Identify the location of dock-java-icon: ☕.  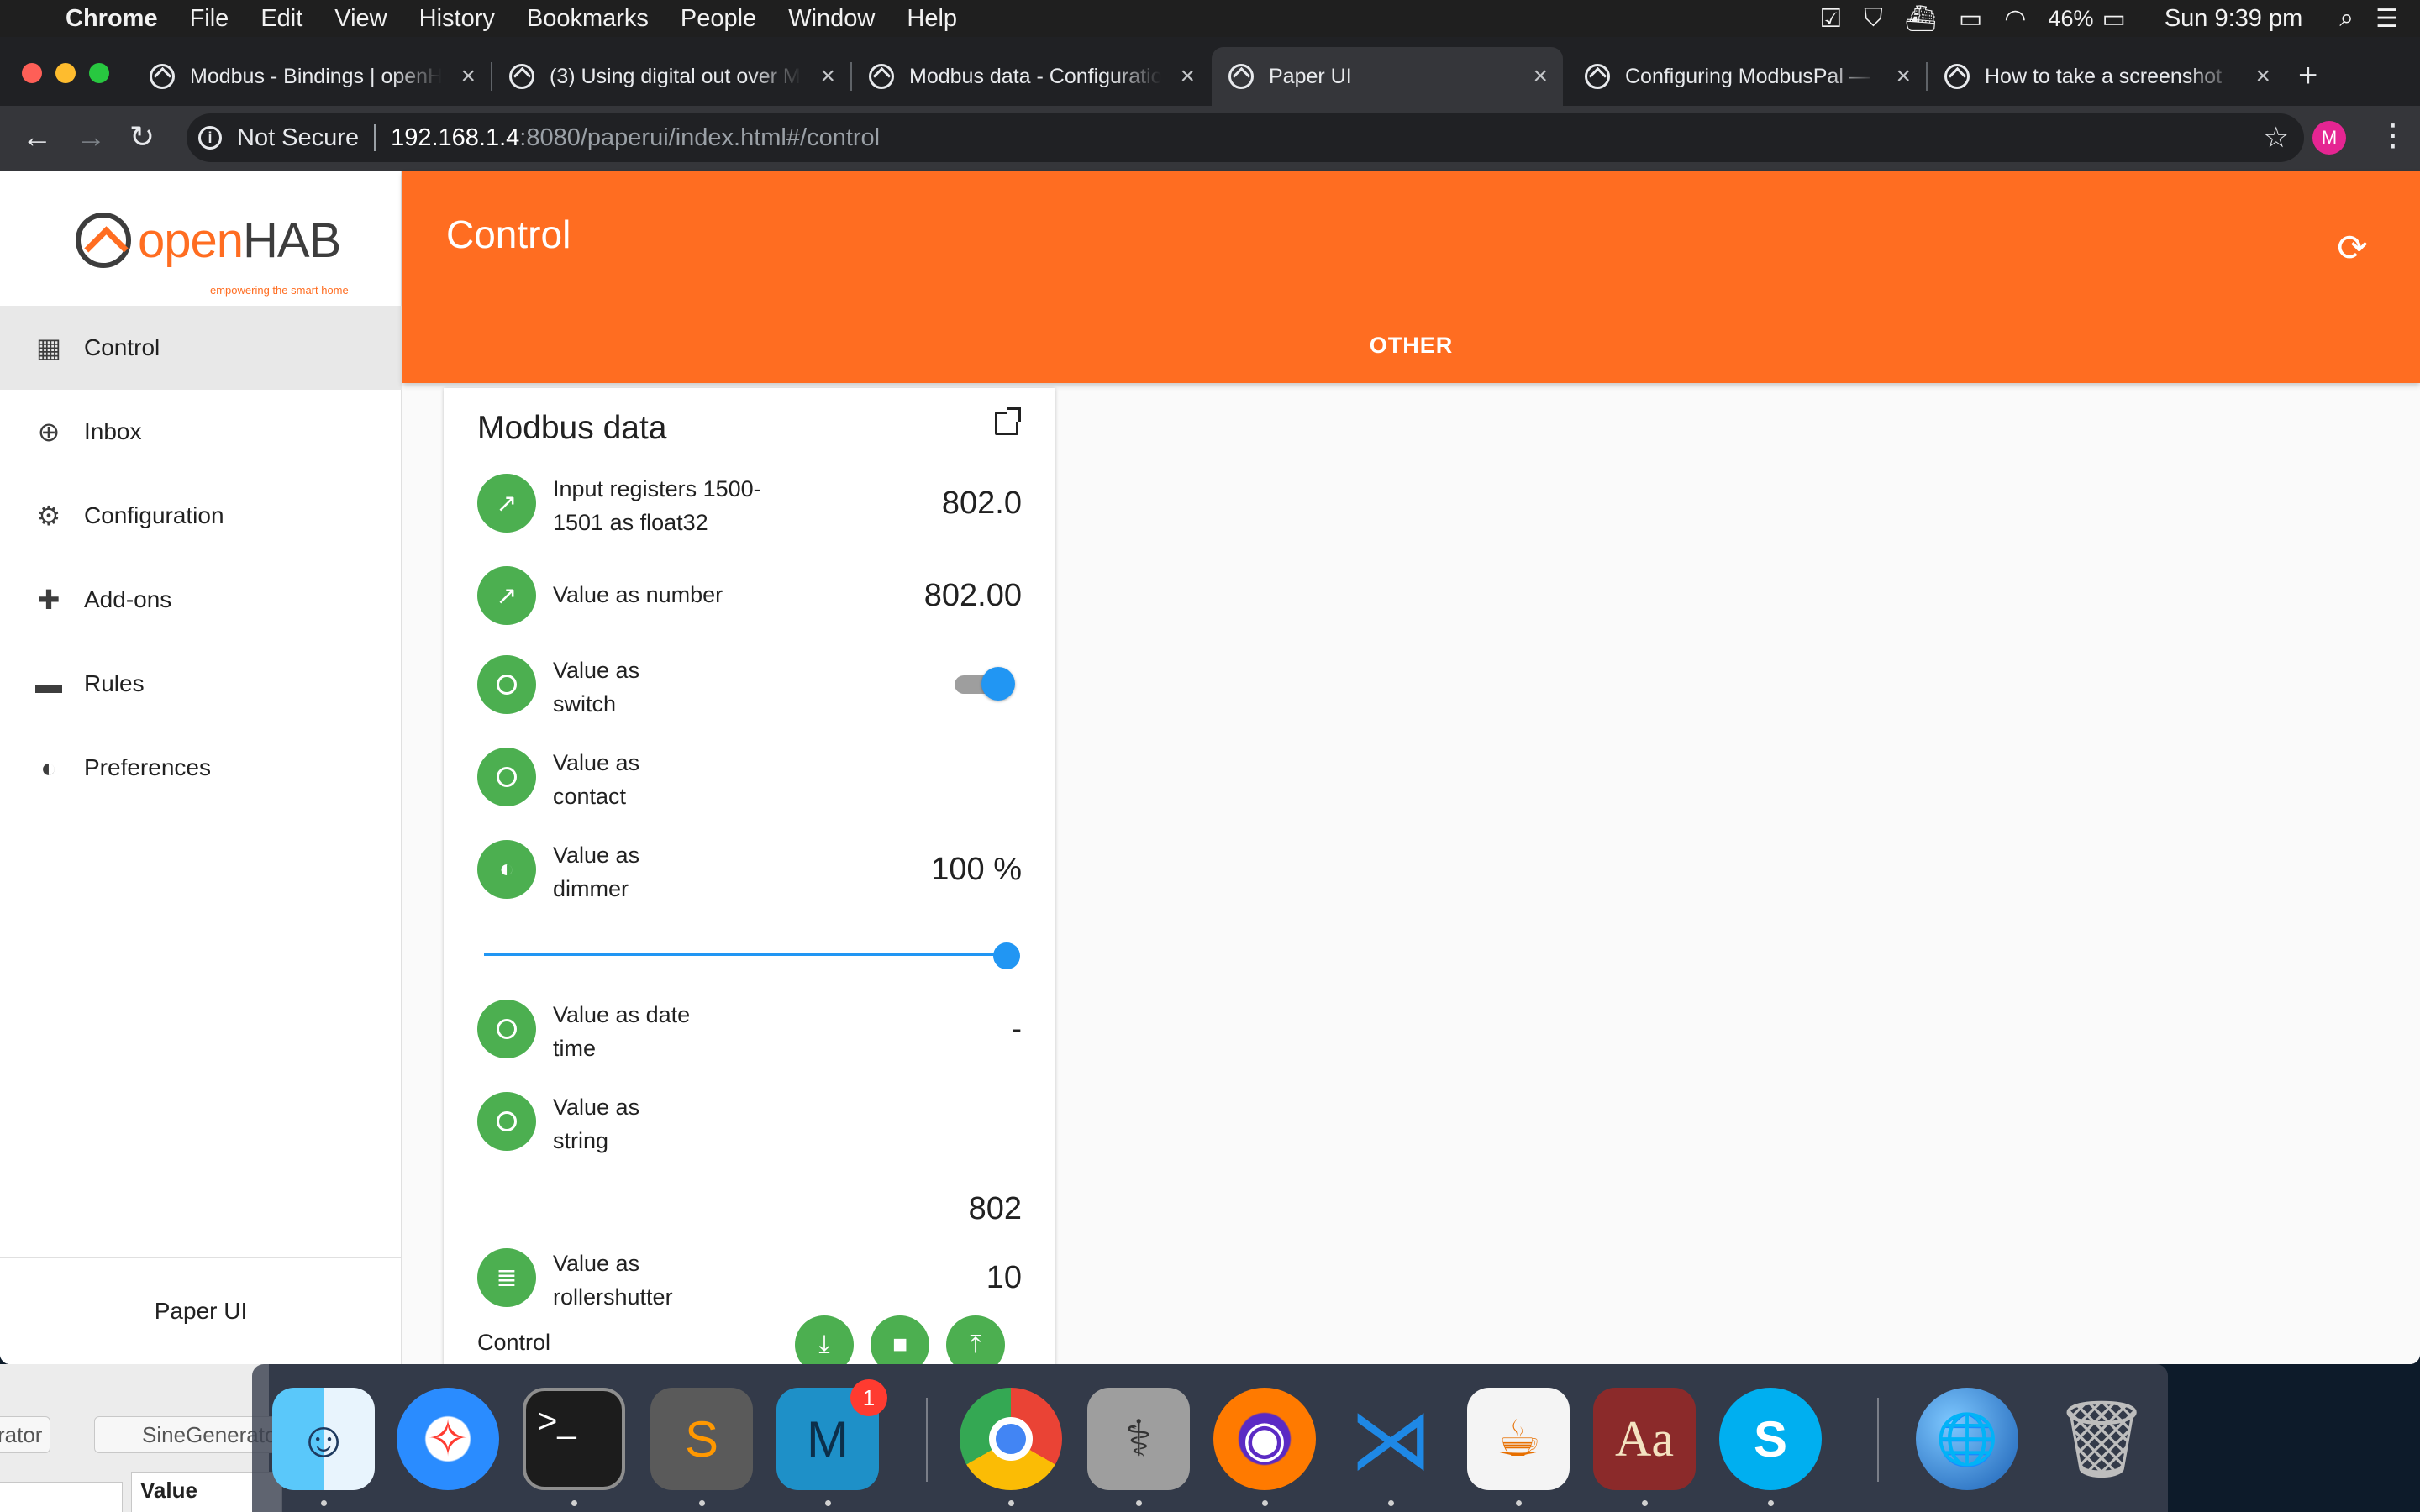
(1518, 1439).